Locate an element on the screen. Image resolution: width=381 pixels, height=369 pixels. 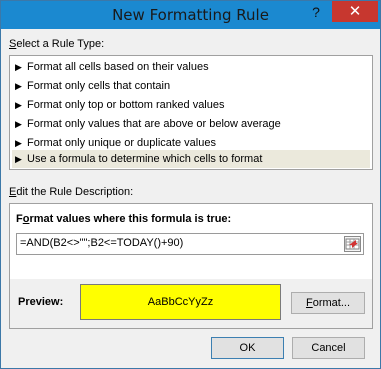
preview-sample-text: AaBbCcYyZz is located at coordinates (180, 302).